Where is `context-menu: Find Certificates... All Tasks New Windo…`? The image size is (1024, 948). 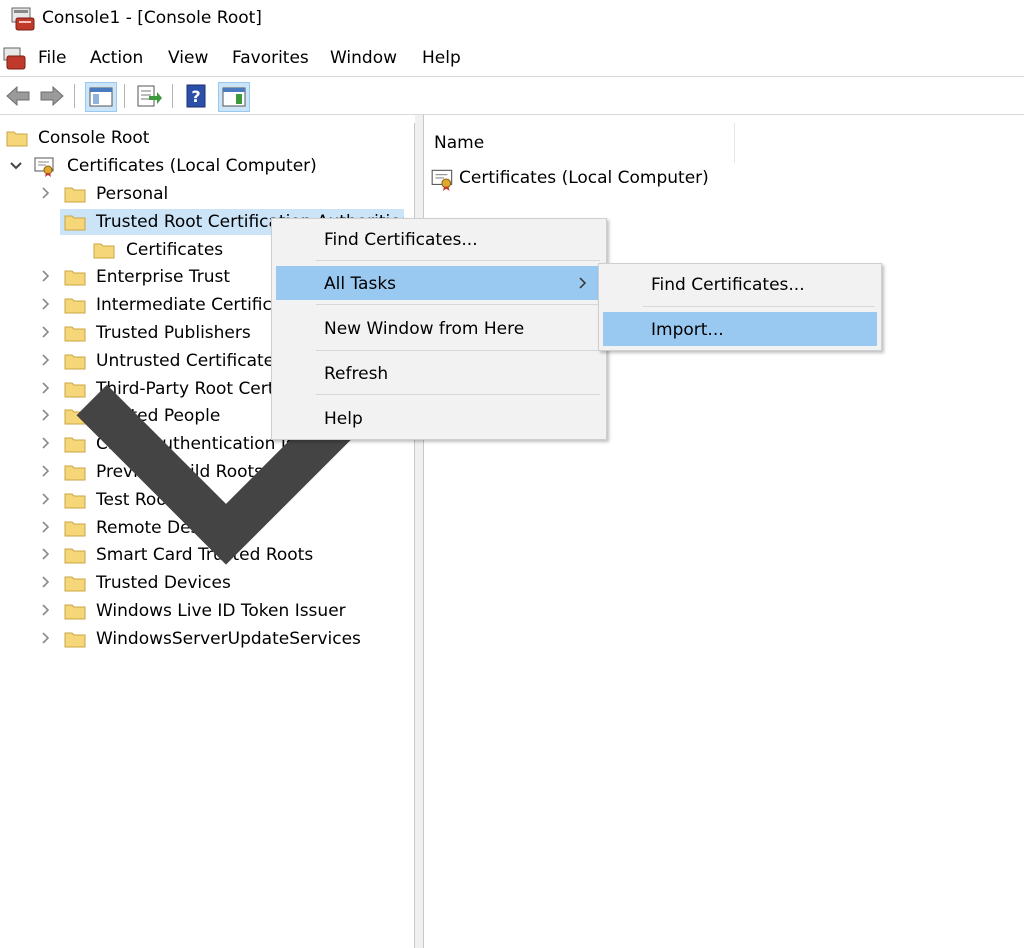 context-menu: Find Certificates... All Tasks New Windo… is located at coordinates (439, 329).